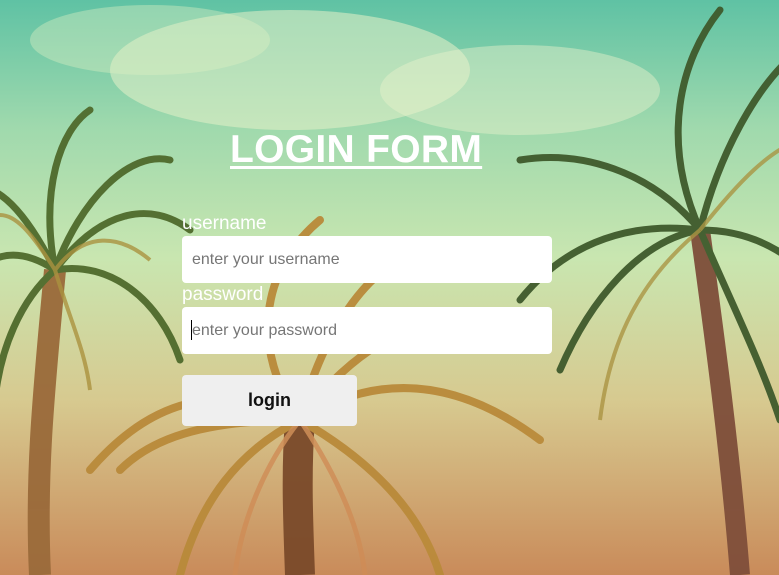 Image resolution: width=779 pixels, height=575 pixels. What do you see at coordinates (223, 294) in the screenshot?
I see `password-label: password` at bounding box center [223, 294].